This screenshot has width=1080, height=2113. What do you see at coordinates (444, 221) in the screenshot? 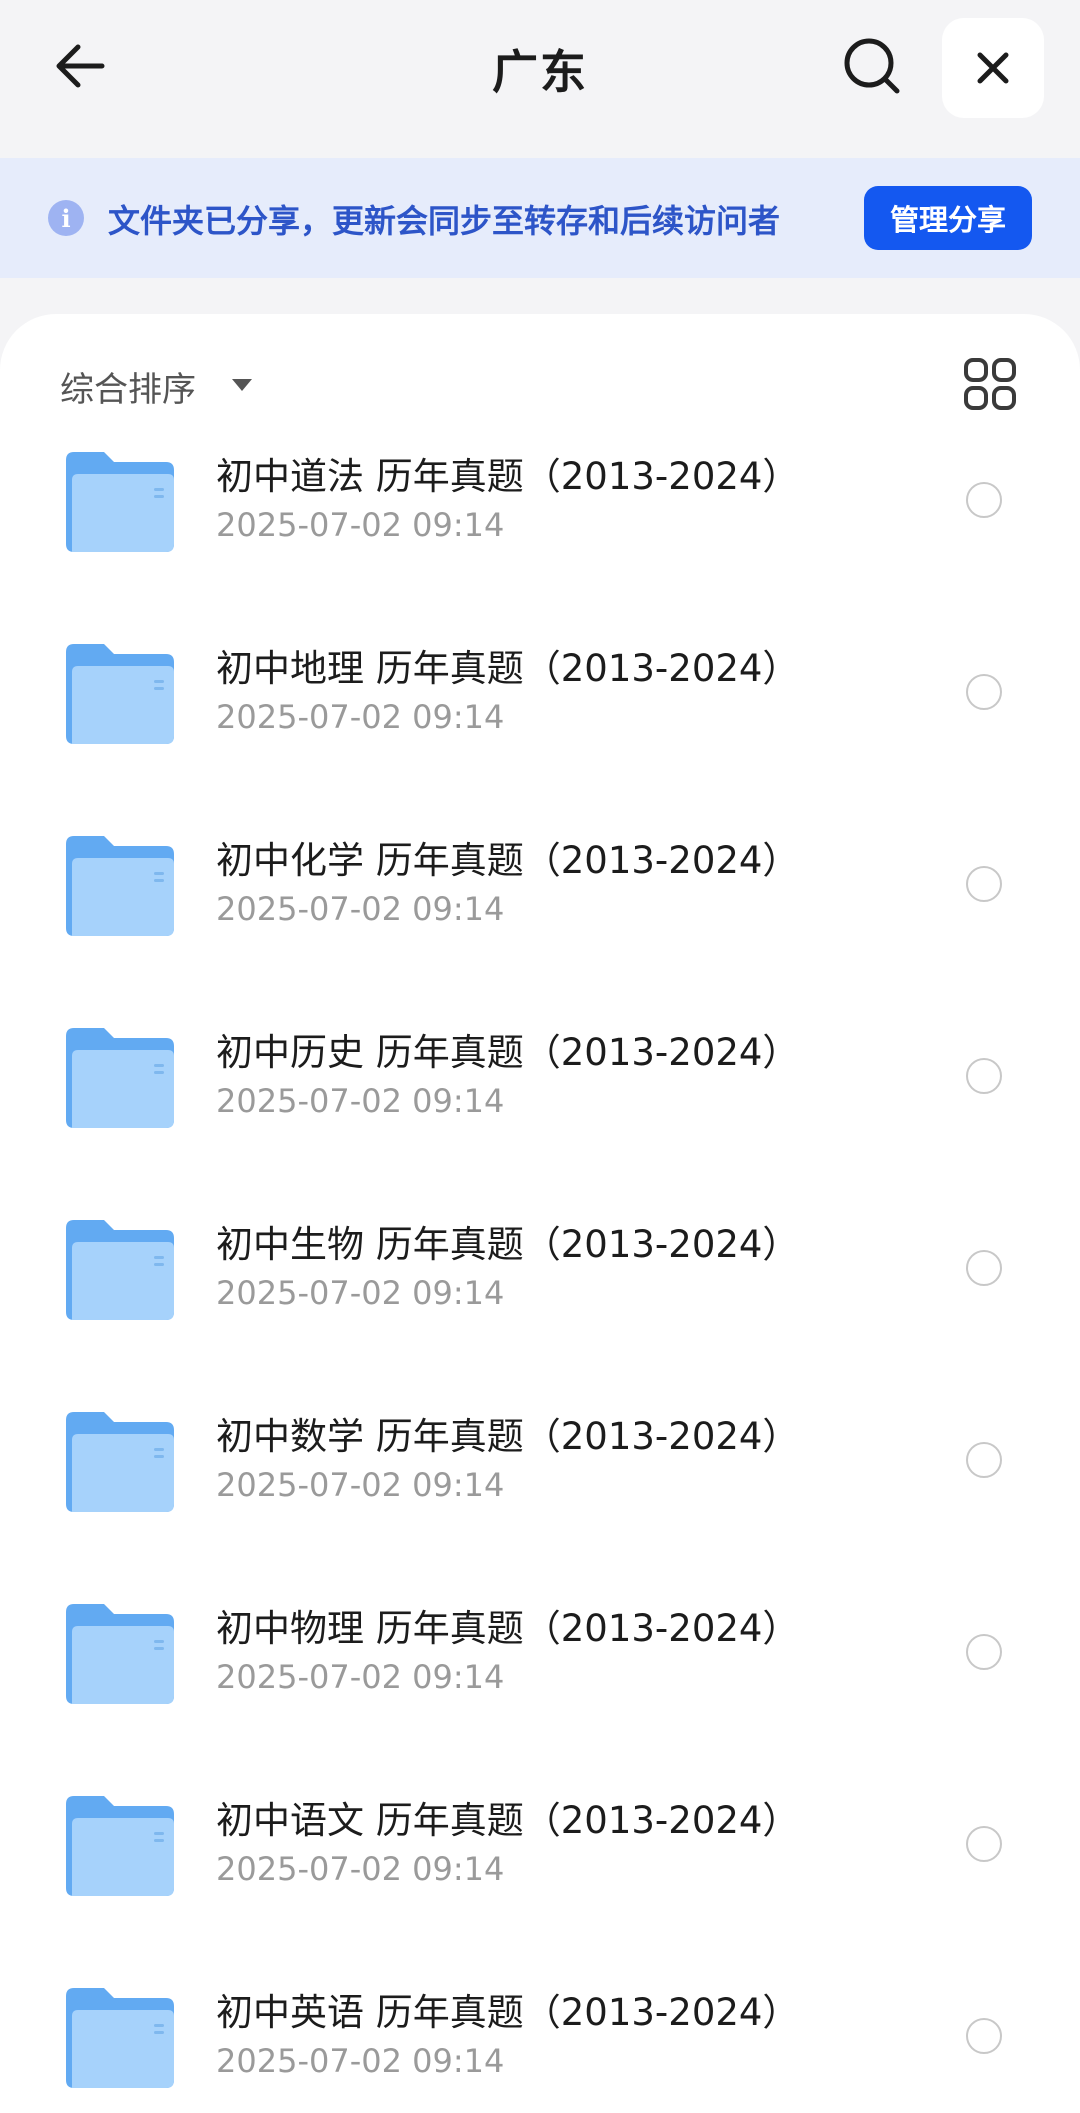
I see `share-notice-text: 文件夹已分享，更新会同步至转存和后续访问者` at bounding box center [444, 221].